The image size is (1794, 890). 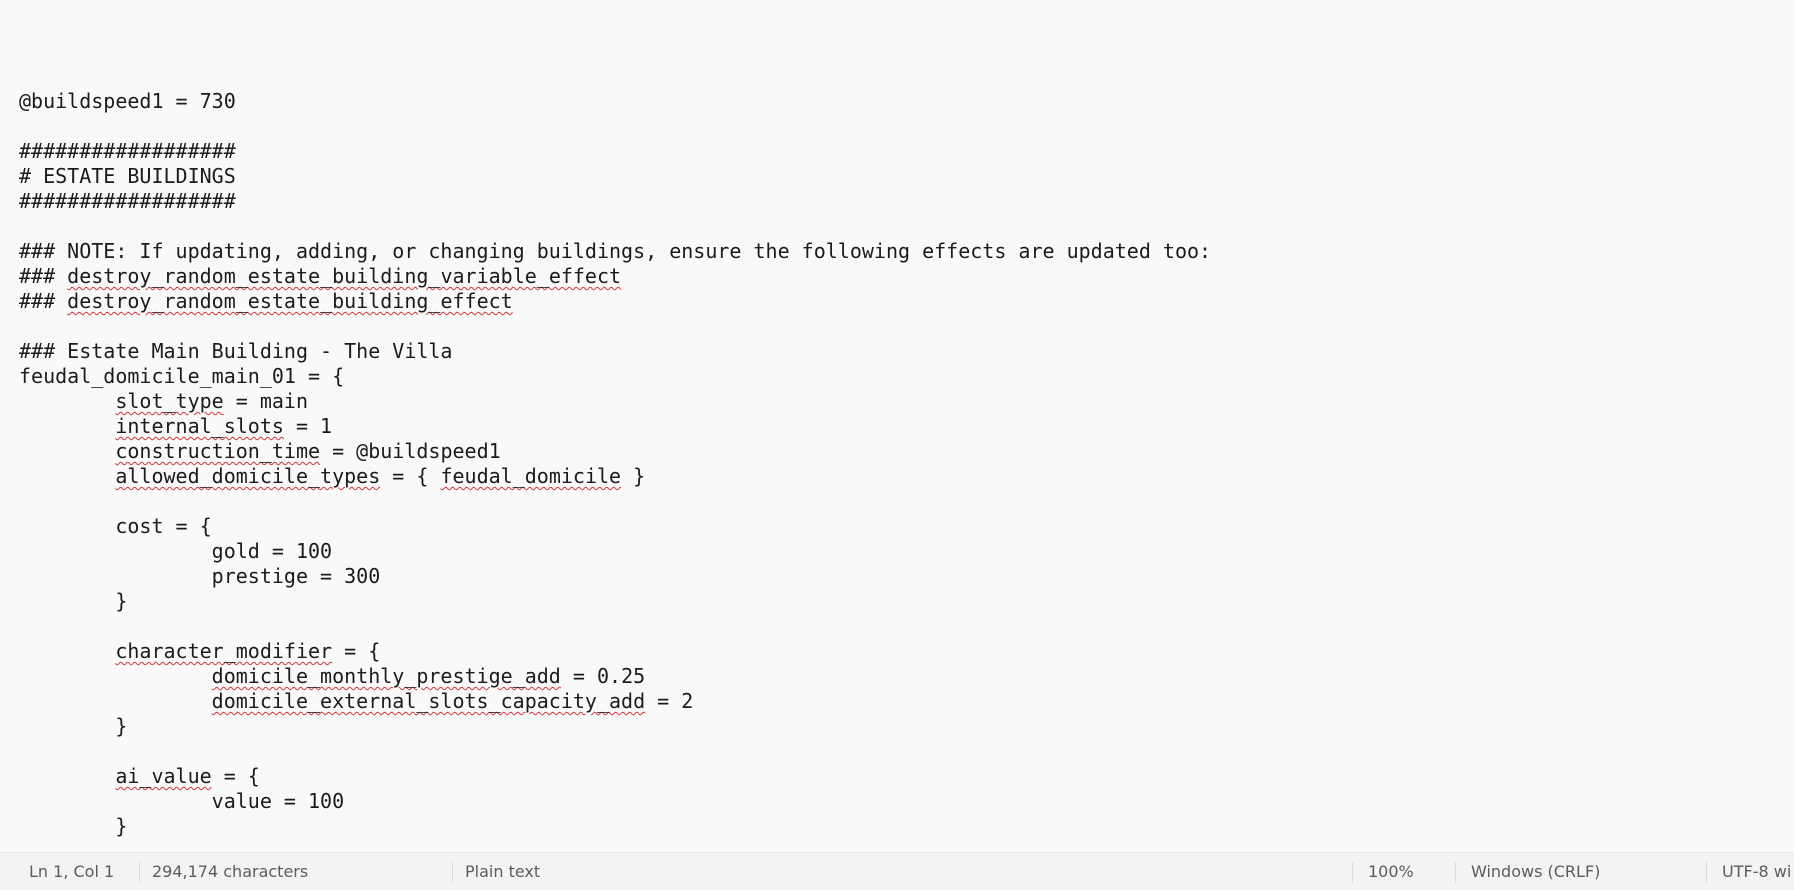 I want to click on code-line: ### Estate Main Building - The Villa, so click(x=236, y=351).